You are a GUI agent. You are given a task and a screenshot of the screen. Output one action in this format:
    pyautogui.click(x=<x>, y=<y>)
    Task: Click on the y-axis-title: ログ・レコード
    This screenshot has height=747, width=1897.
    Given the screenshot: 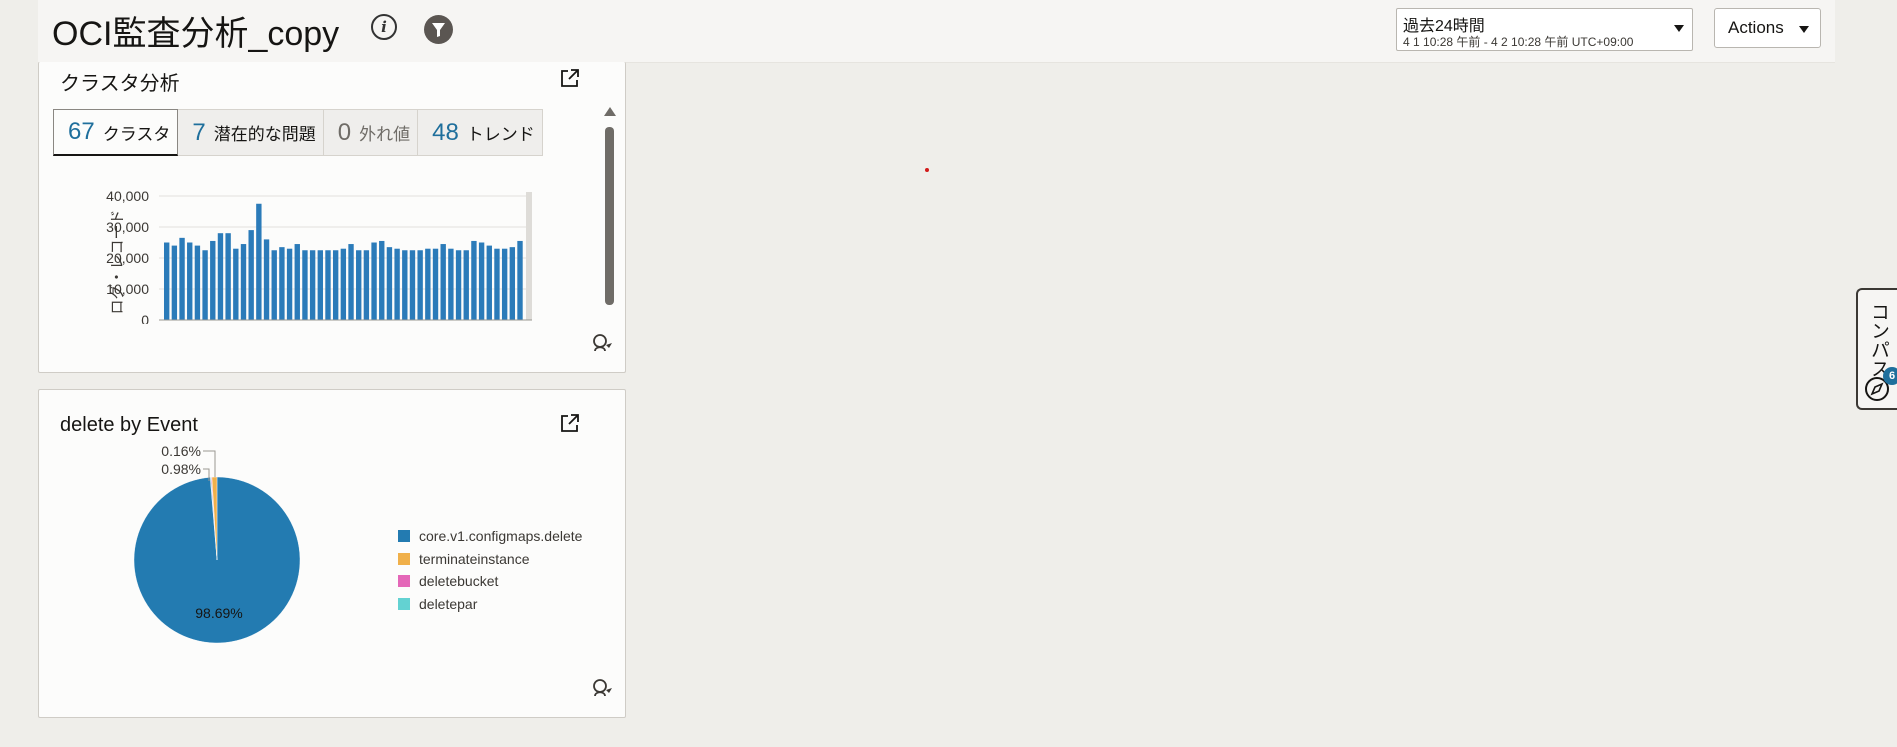 What is the action you would take?
    pyautogui.click(x=117, y=261)
    